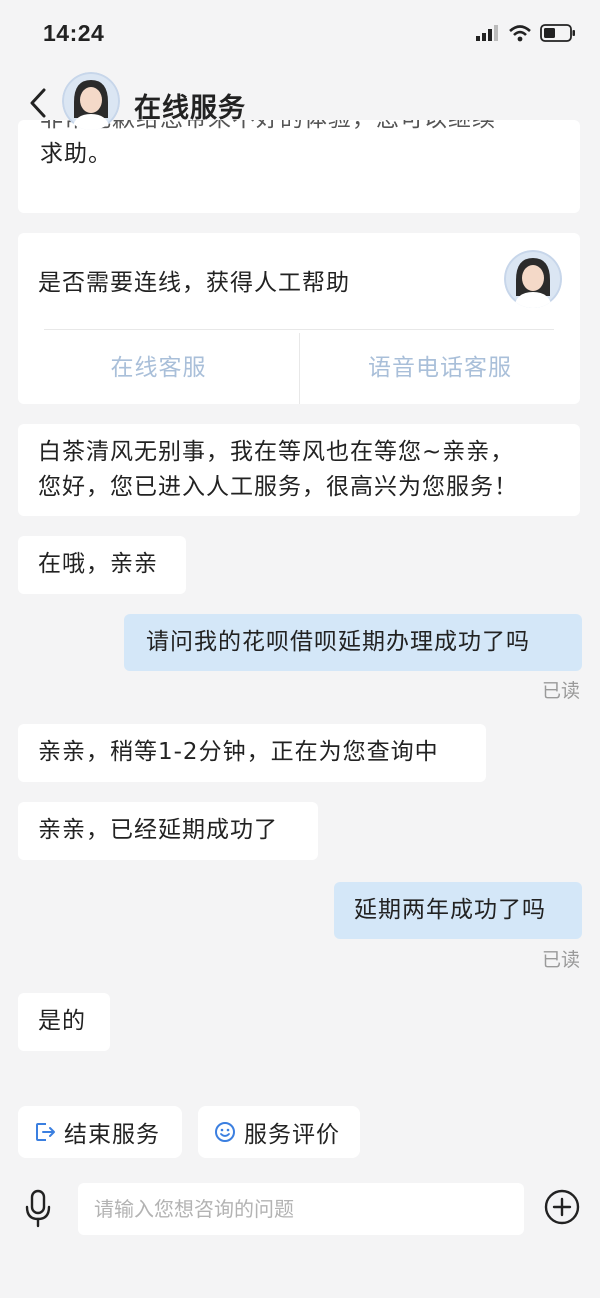  Describe the element at coordinates (299, 166) in the screenshot. I see `prev-message-bubble: 非常抱歉给您带来不好的体验，您可以继续 求助。` at that location.